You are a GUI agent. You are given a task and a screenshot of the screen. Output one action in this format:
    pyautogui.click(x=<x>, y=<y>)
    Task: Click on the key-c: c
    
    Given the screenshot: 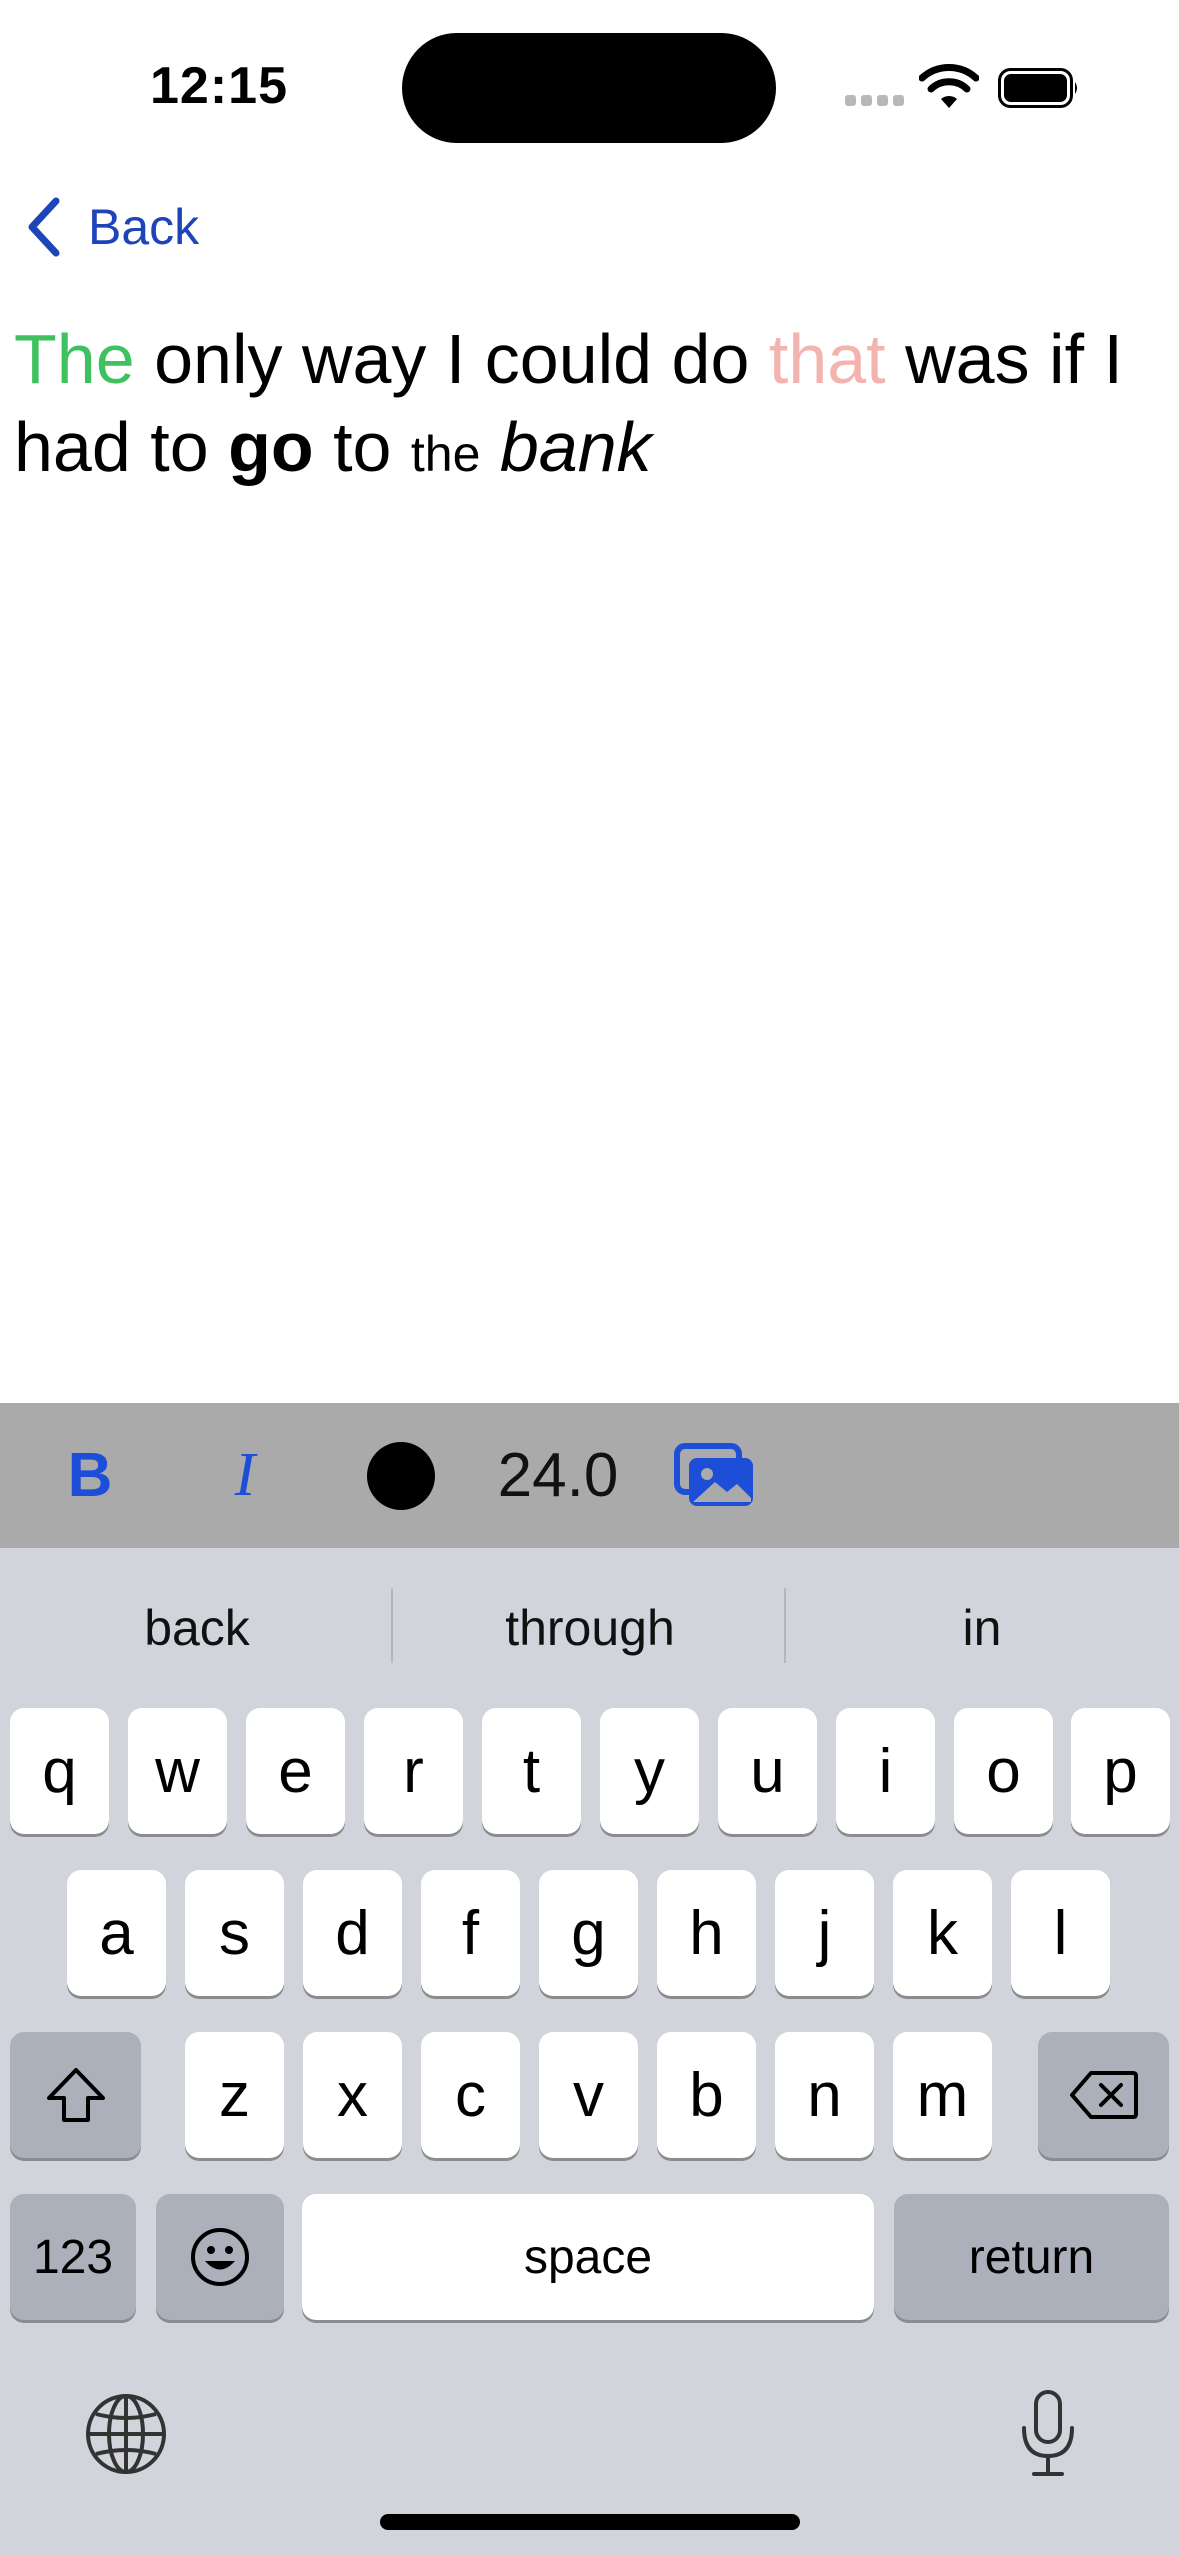 What is the action you would take?
    pyautogui.click(x=470, y=2095)
    